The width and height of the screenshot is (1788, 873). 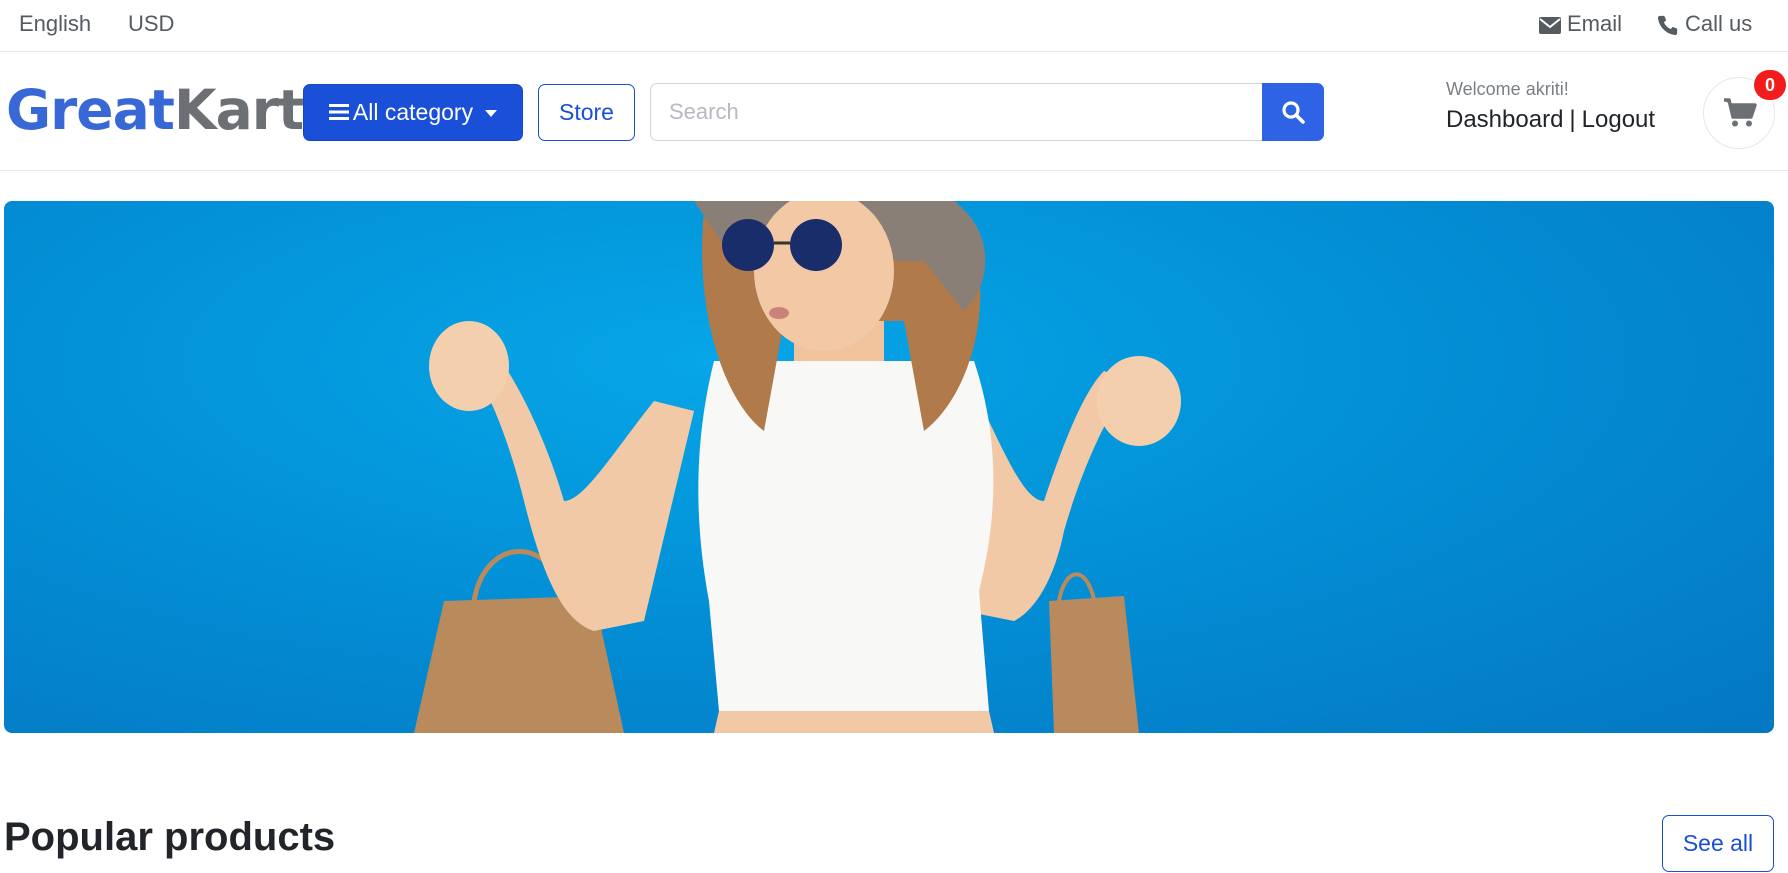 What do you see at coordinates (1618, 119) in the screenshot?
I see `logout-link: Logout` at bounding box center [1618, 119].